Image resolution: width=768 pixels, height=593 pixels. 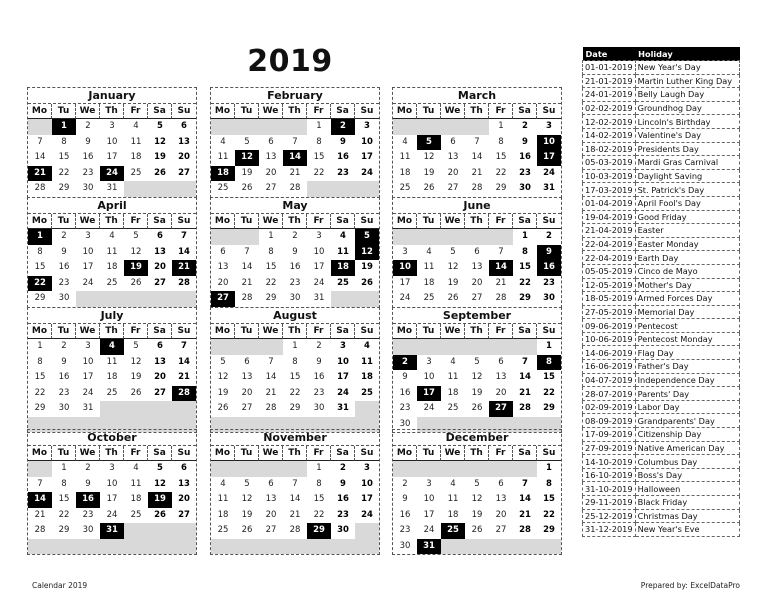 What do you see at coordinates (184, 393) in the screenshot?
I see `day-cell: 28` at bounding box center [184, 393].